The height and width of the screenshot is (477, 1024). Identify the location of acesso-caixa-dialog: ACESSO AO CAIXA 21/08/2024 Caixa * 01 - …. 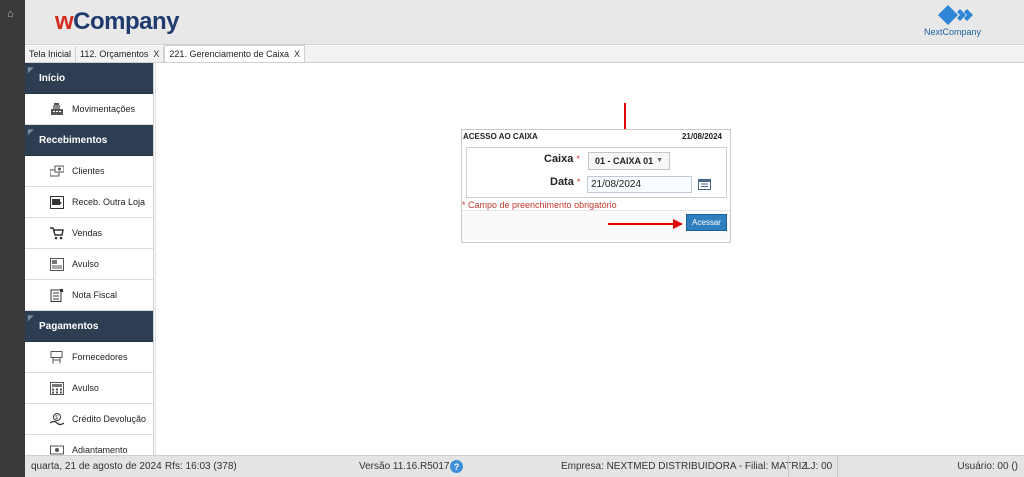
(596, 186).